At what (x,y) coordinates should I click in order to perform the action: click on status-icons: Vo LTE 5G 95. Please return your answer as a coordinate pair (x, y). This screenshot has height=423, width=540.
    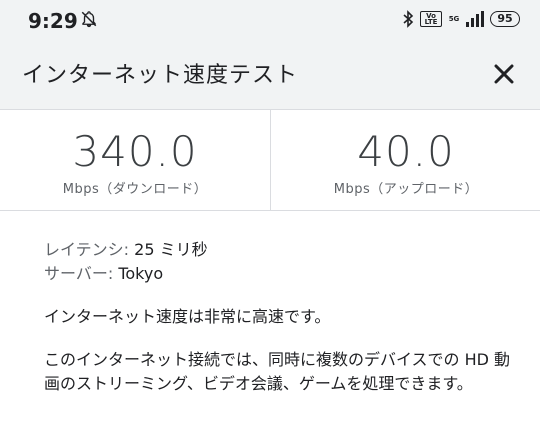
    Looking at the image, I should click on (461, 19).